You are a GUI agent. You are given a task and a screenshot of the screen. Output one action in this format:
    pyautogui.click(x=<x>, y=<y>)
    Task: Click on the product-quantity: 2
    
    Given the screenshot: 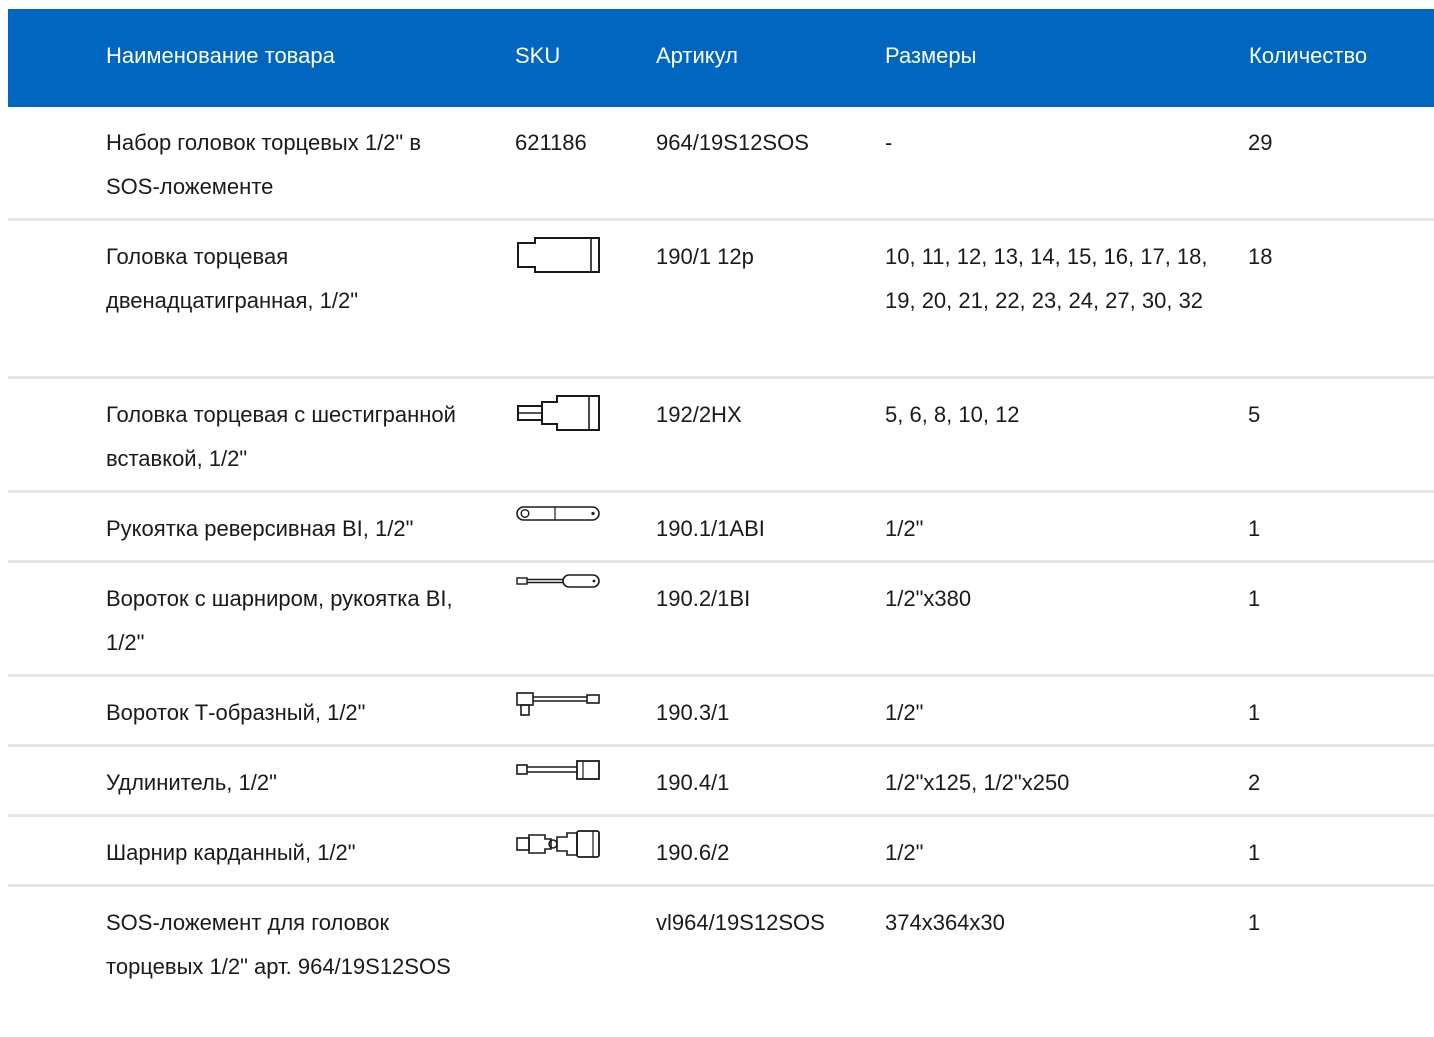 What is the action you would take?
    pyautogui.click(x=1254, y=782)
    